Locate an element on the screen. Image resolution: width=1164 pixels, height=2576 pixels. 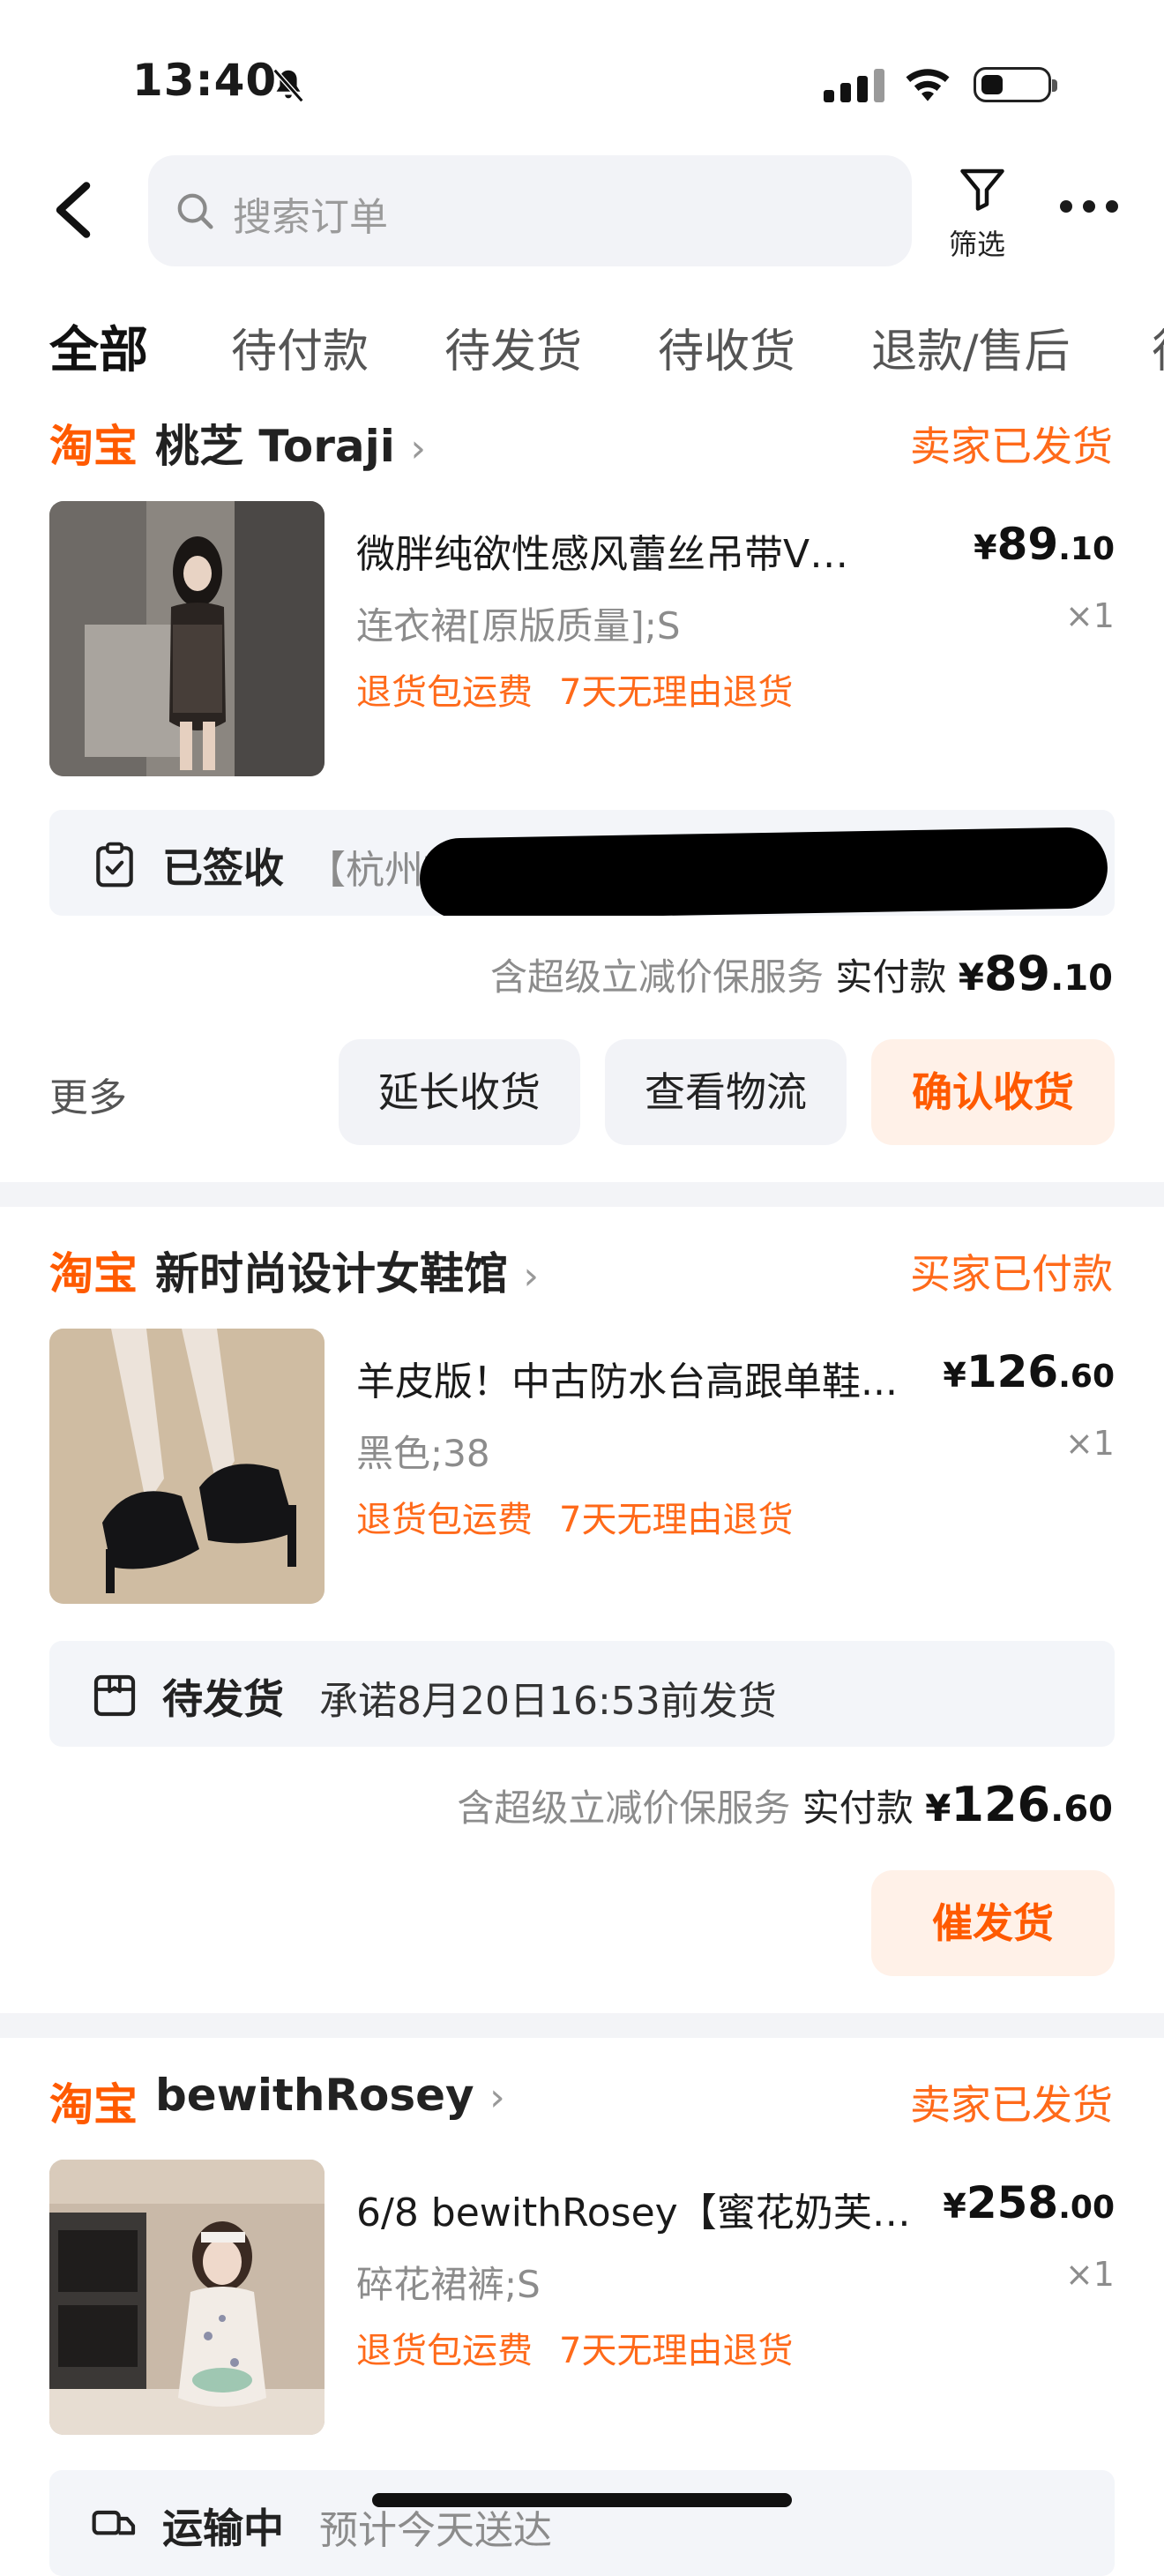
total-decimal: .10 is located at coordinates (1081, 979).